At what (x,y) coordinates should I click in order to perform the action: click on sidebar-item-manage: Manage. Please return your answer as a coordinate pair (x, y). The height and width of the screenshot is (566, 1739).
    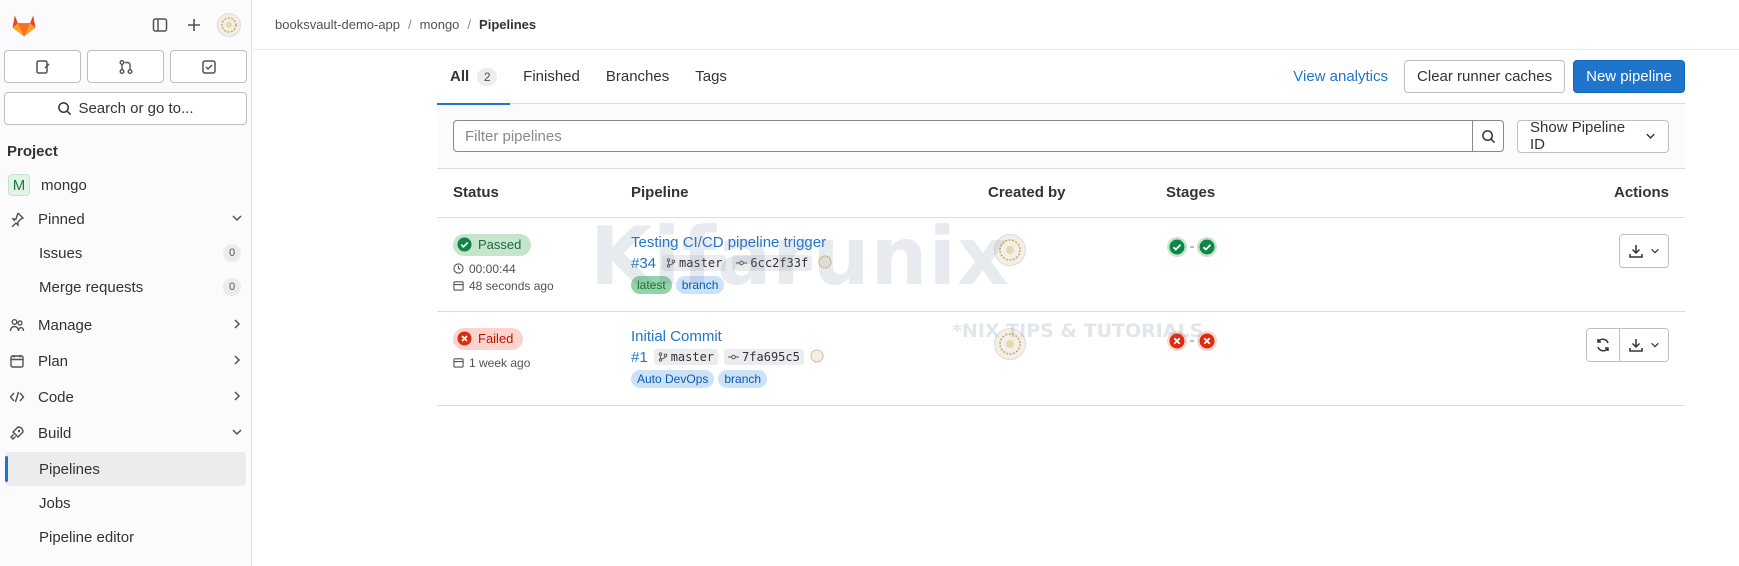
    Looking at the image, I should click on (125, 325).